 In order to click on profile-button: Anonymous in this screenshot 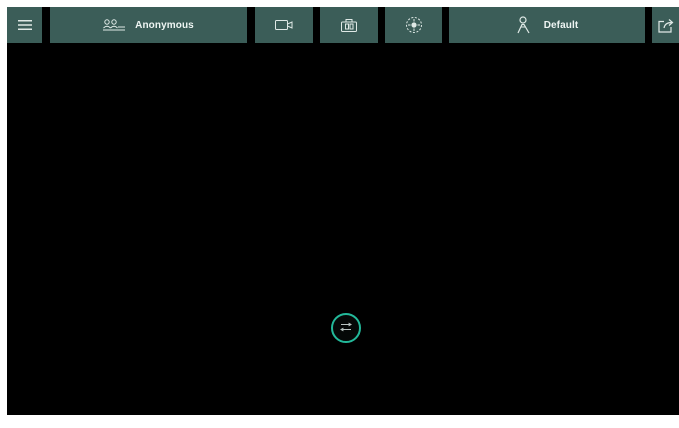, I will do `click(148, 25)`.